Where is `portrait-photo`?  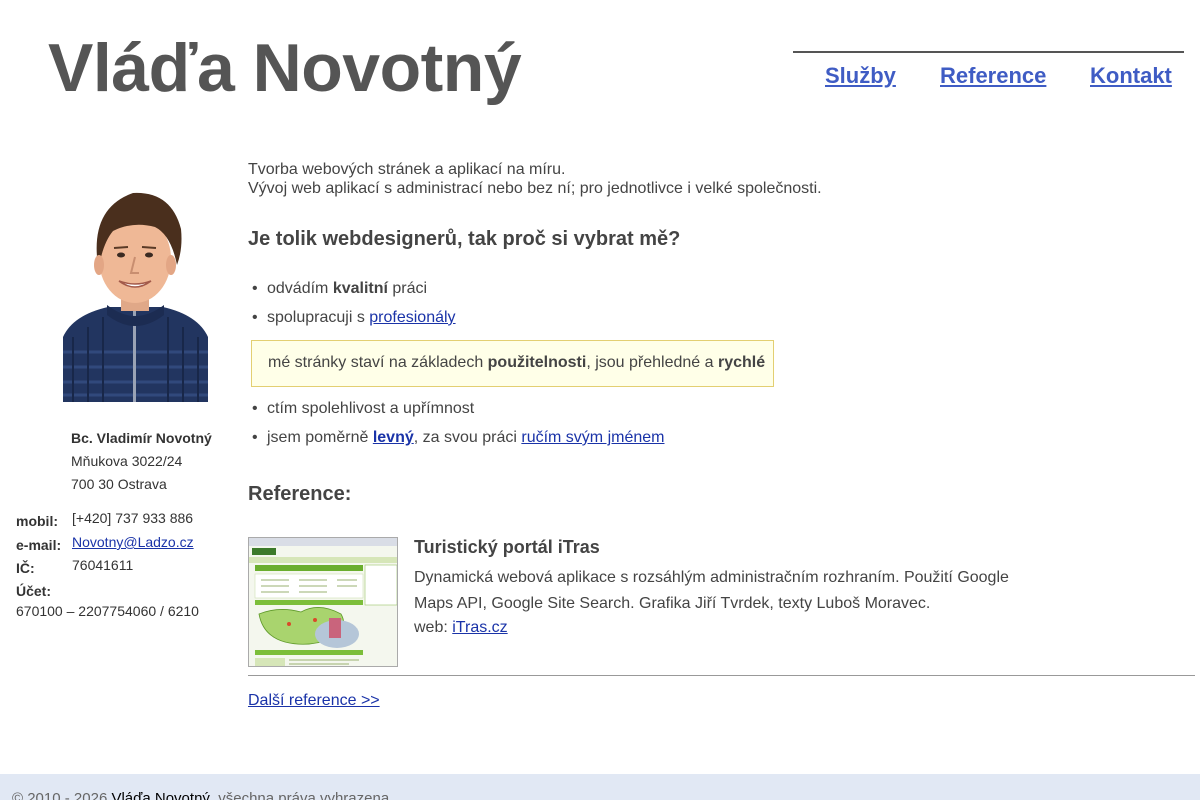 portrait-photo is located at coordinates (135, 294).